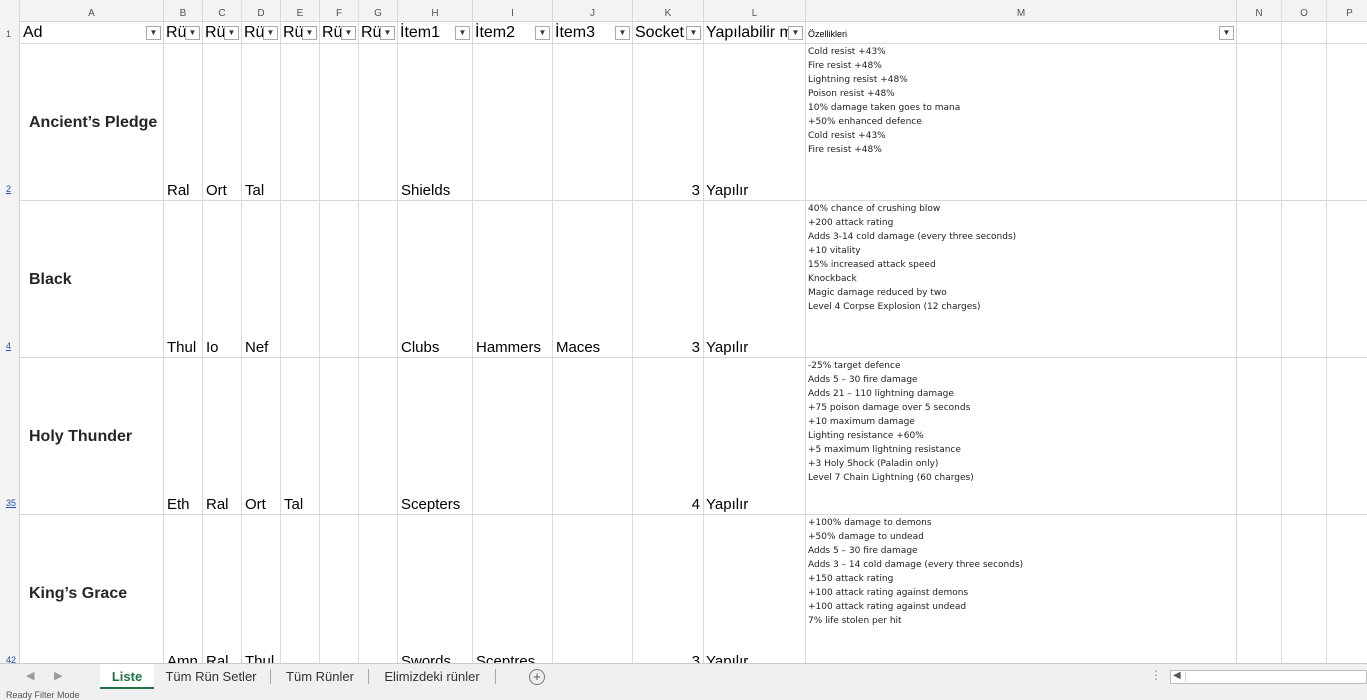 This screenshot has height=700, width=1367. What do you see at coordinates (212, 347) in the screenshot?
I see `rune-cell: Io` at bounding box center [212, 347].